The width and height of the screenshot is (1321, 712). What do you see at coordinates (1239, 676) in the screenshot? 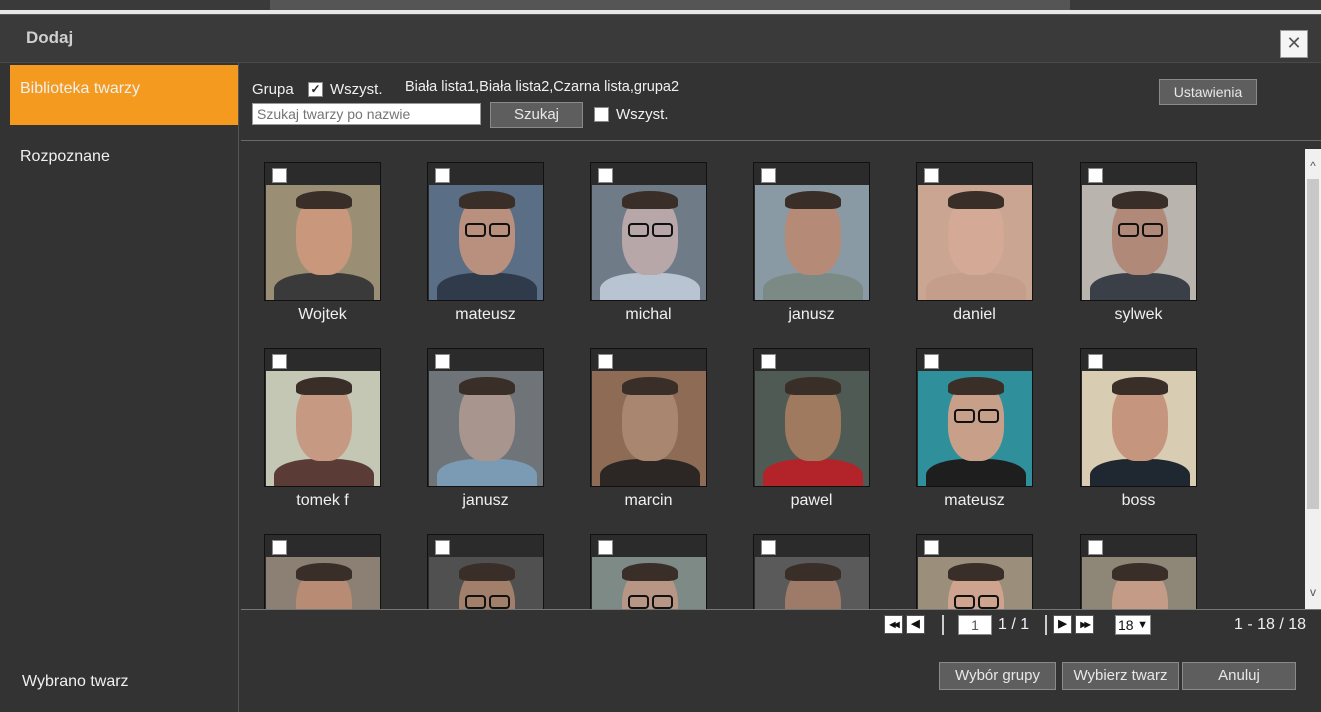
I see `cancel-button: Anuluj` at bounding box center [1239, 676].